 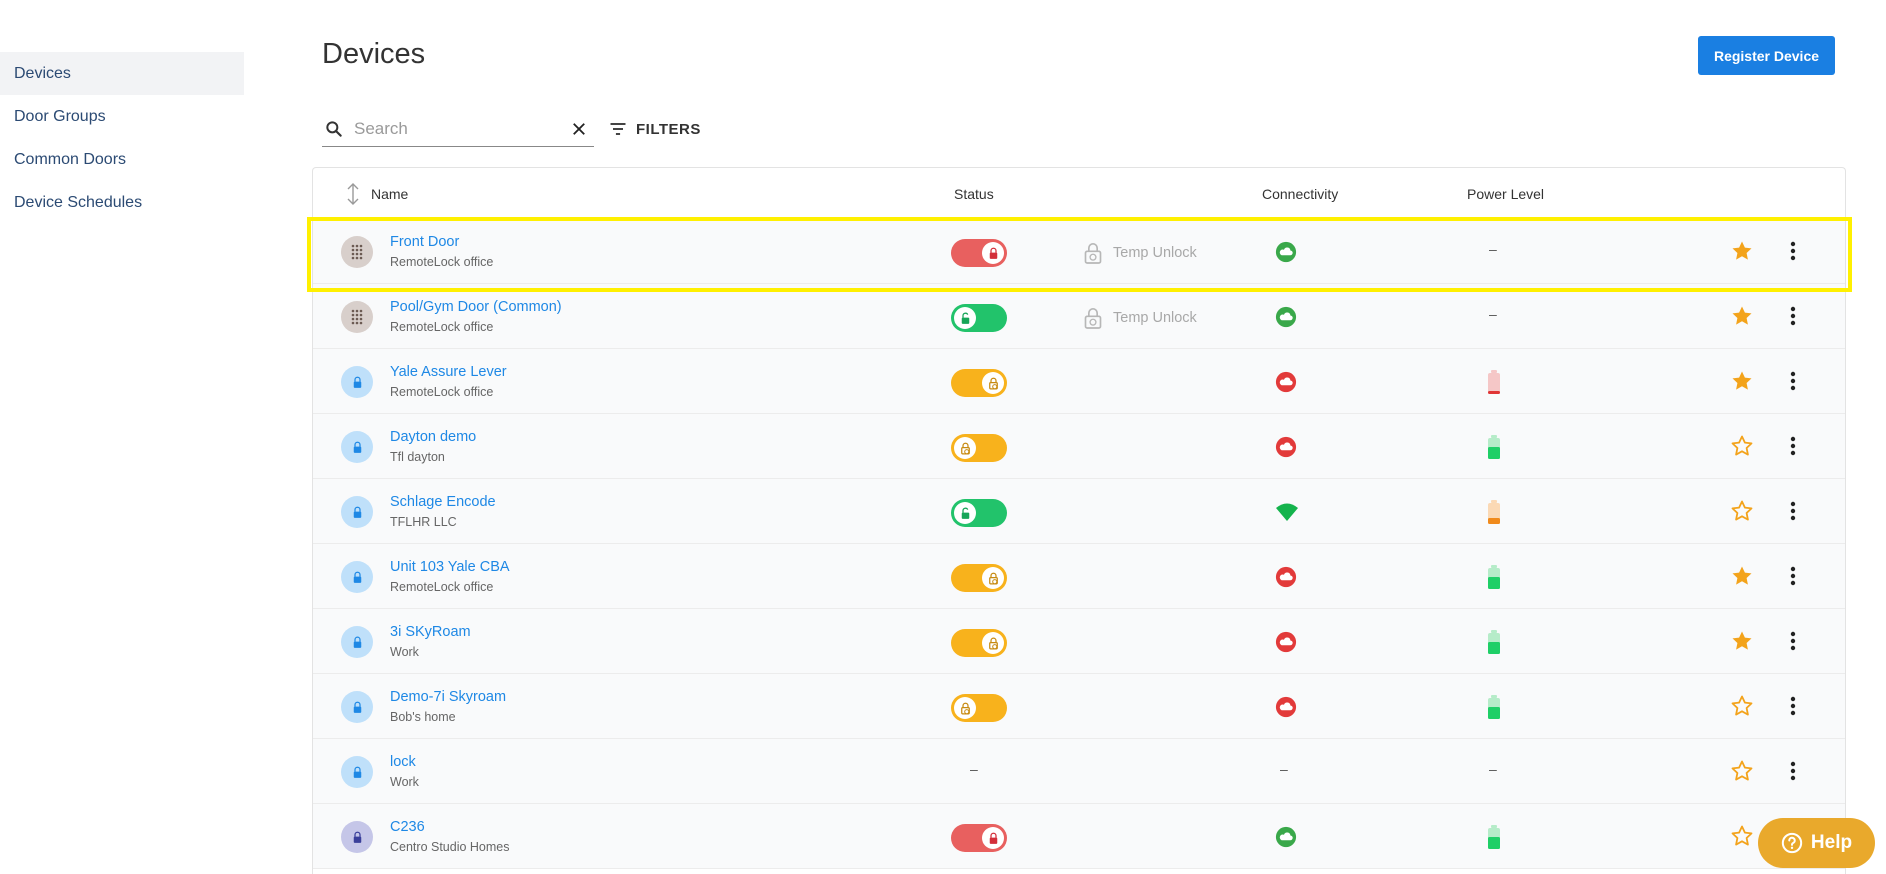 I want to click on device-name-link: Schlage Encode, so click(x=443, y=502).